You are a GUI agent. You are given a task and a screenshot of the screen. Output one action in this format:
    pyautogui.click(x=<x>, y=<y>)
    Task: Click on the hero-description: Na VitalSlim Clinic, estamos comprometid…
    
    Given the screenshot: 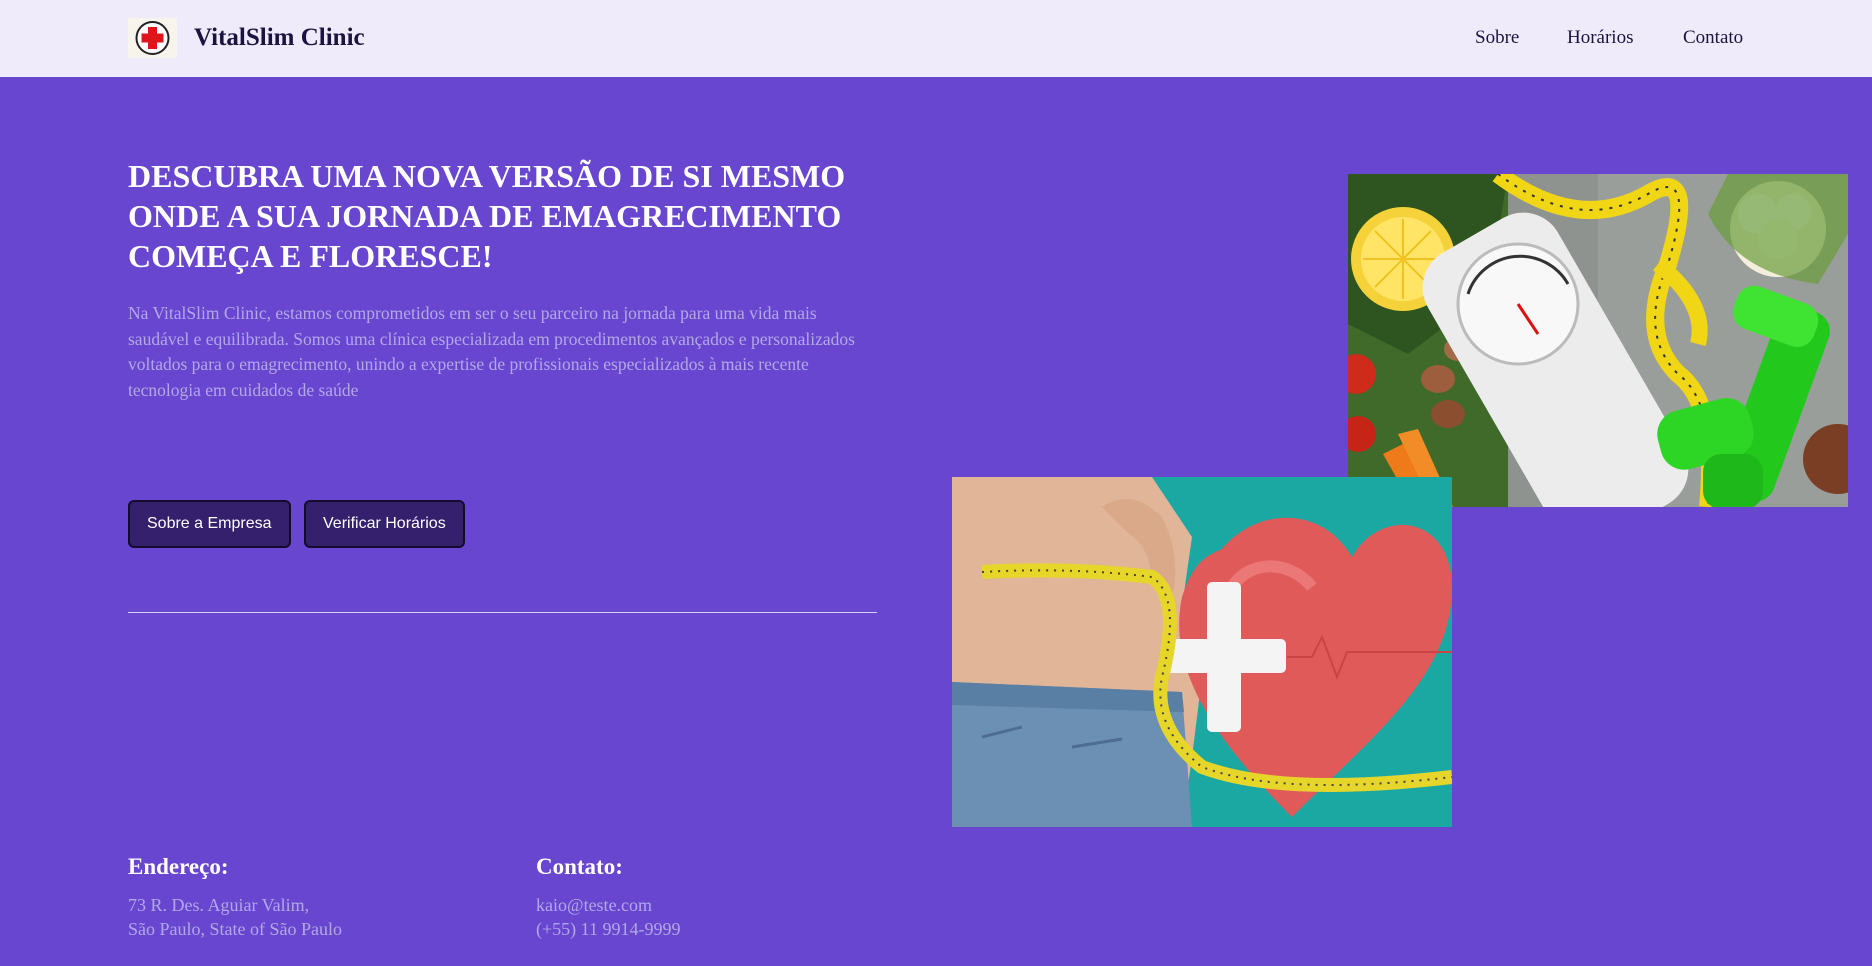 What is the action you would take?
    pyautogui.click(x=491, y=352)
    